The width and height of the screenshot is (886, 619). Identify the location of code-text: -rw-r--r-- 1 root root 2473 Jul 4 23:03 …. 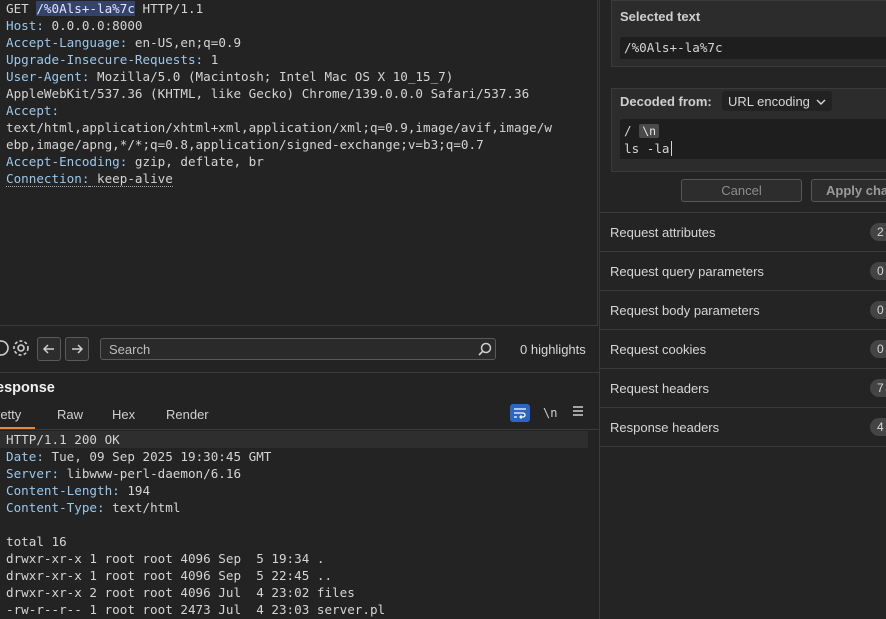
(196, 609).